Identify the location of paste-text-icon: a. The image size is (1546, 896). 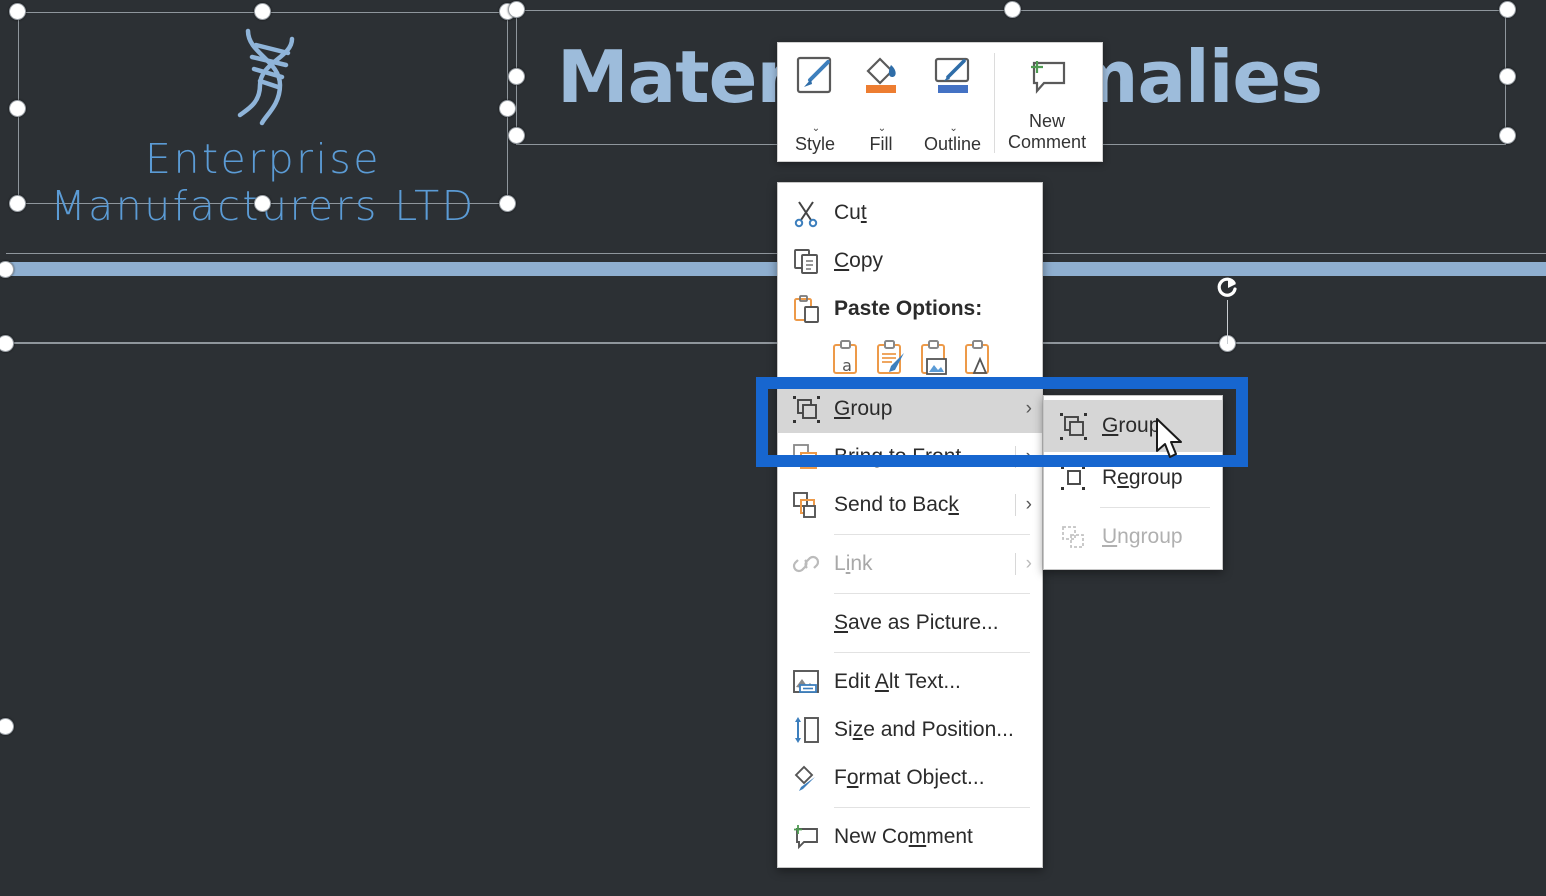
(847, 359).